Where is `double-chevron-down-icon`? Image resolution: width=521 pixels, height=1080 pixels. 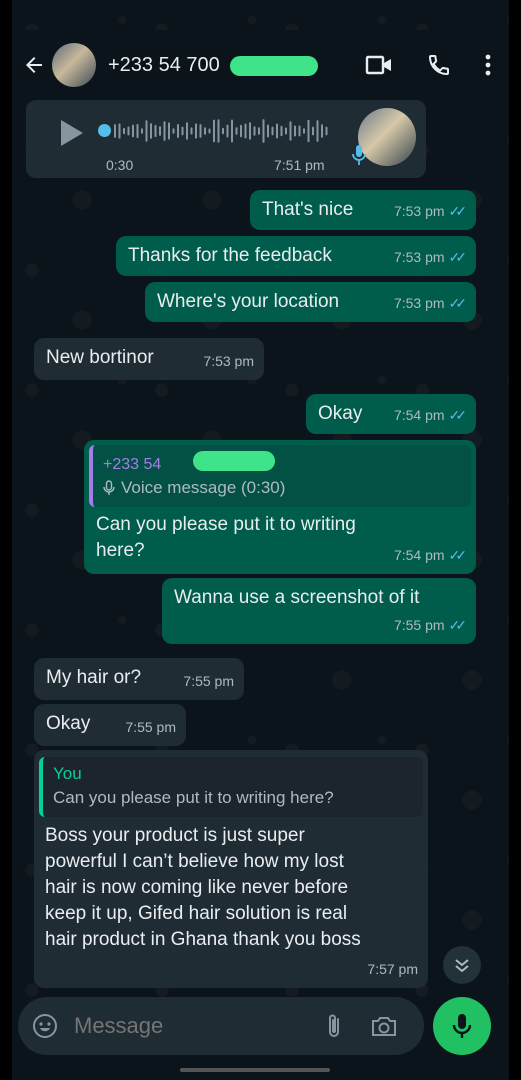
double-chevron-down-icon is located at coordinates (462, 966).